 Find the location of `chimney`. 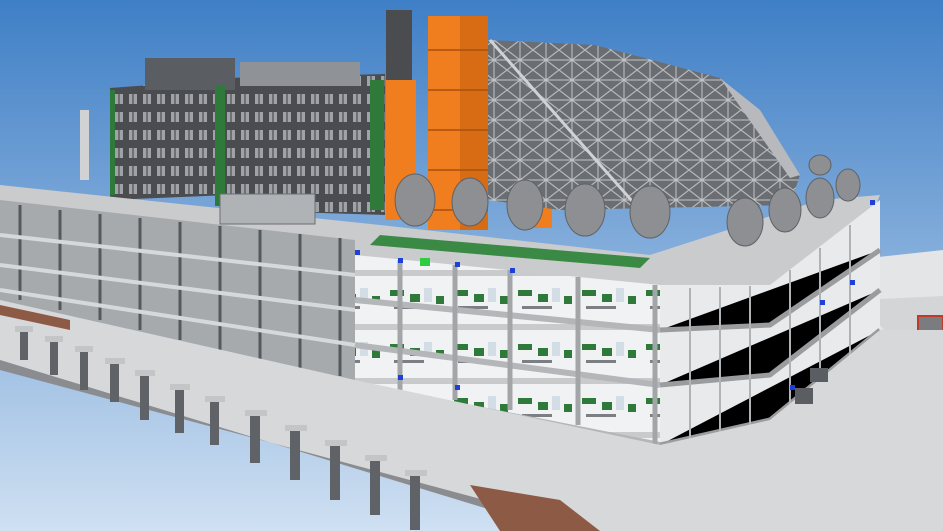

chimney is located at coordinates (84, 145).